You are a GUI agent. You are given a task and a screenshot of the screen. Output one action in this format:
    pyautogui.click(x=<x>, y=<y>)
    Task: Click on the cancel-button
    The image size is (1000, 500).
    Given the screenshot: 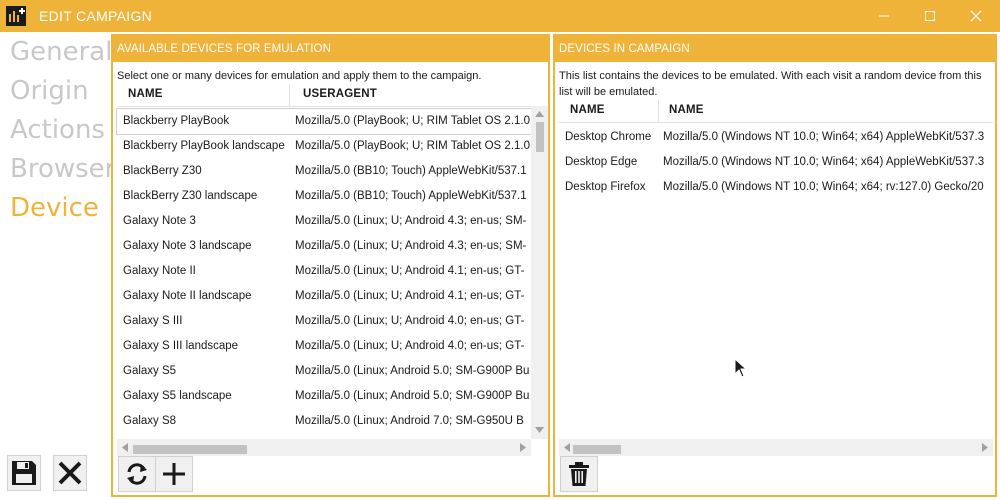 What is the action you would take?
    pyautogui.click(x=70, y=473)
    